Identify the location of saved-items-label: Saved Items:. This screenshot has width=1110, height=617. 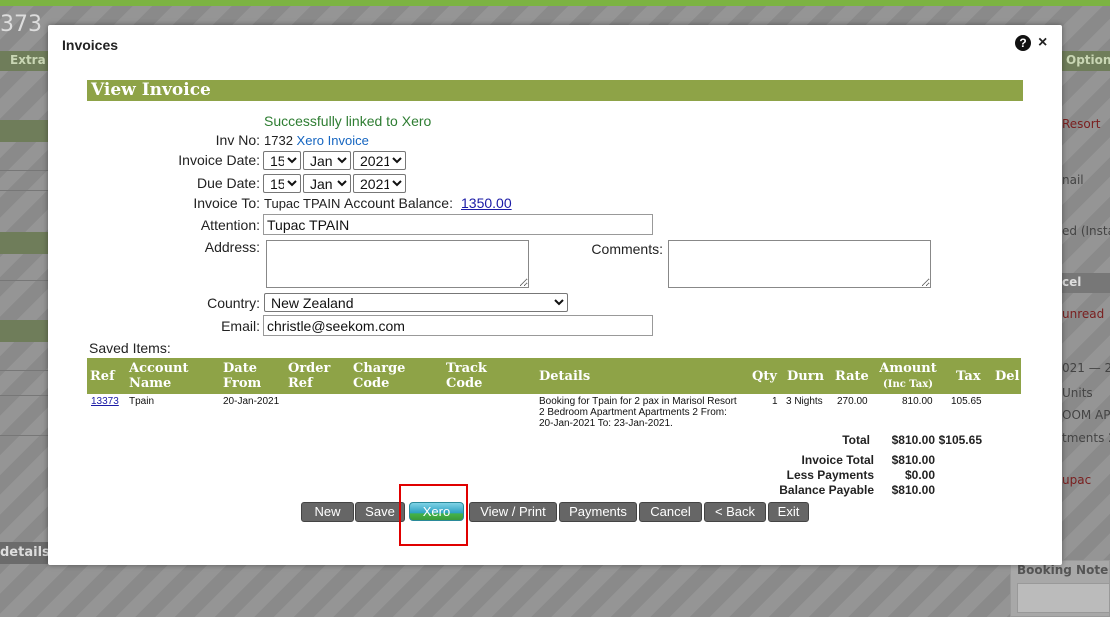
(130, 348).